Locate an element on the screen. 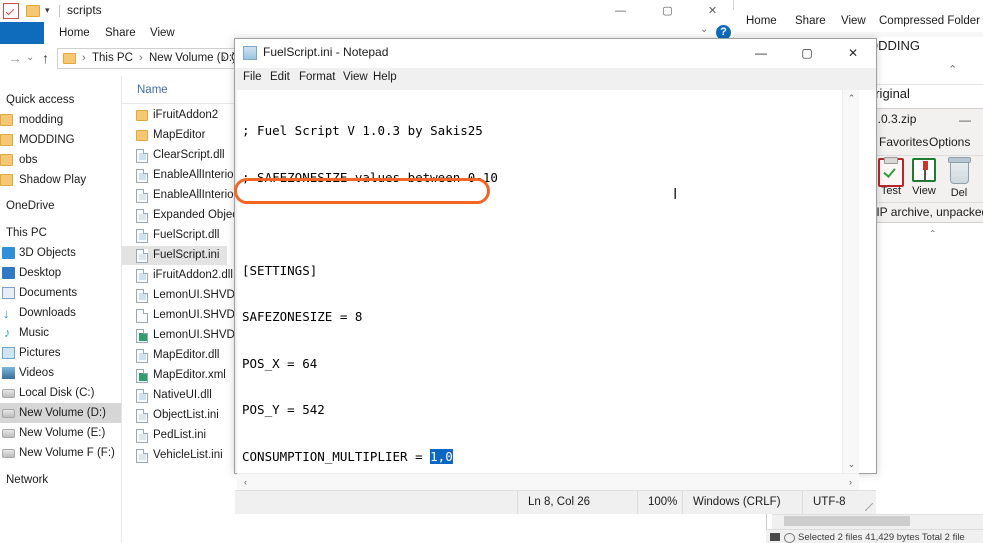 The width and height of the screenshot is (983, 543). table-row: PedList.ini is located at coordinates (174, 435).